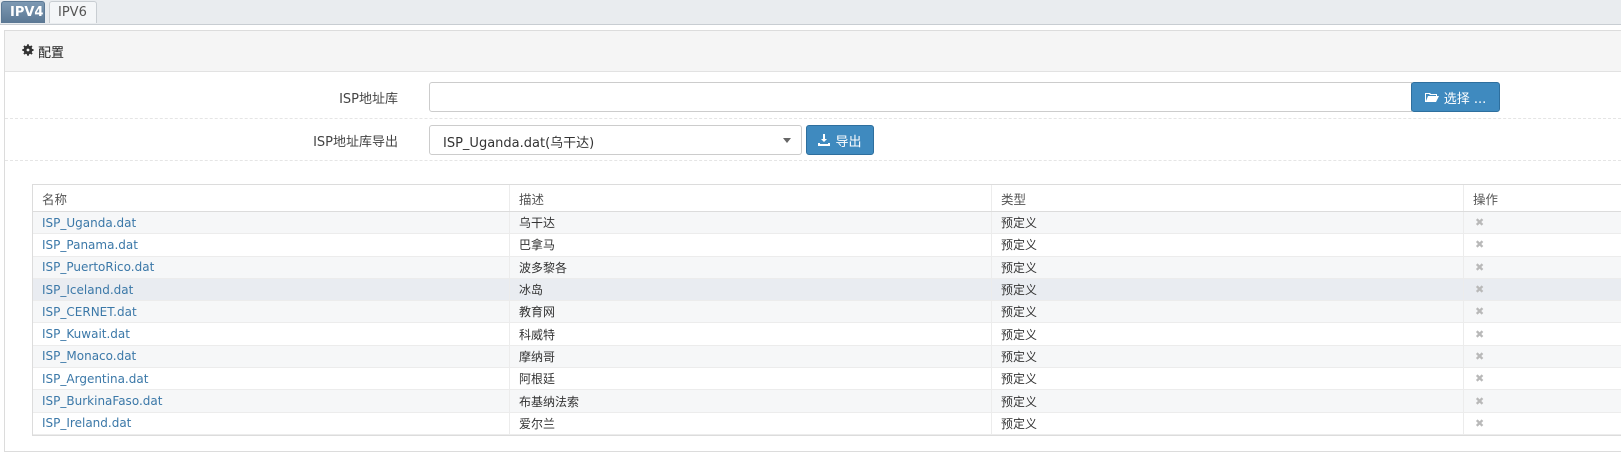  Describe the element at coordinates (848, 142) in the screenshot. I see `export-button-label: 导出` at that location.